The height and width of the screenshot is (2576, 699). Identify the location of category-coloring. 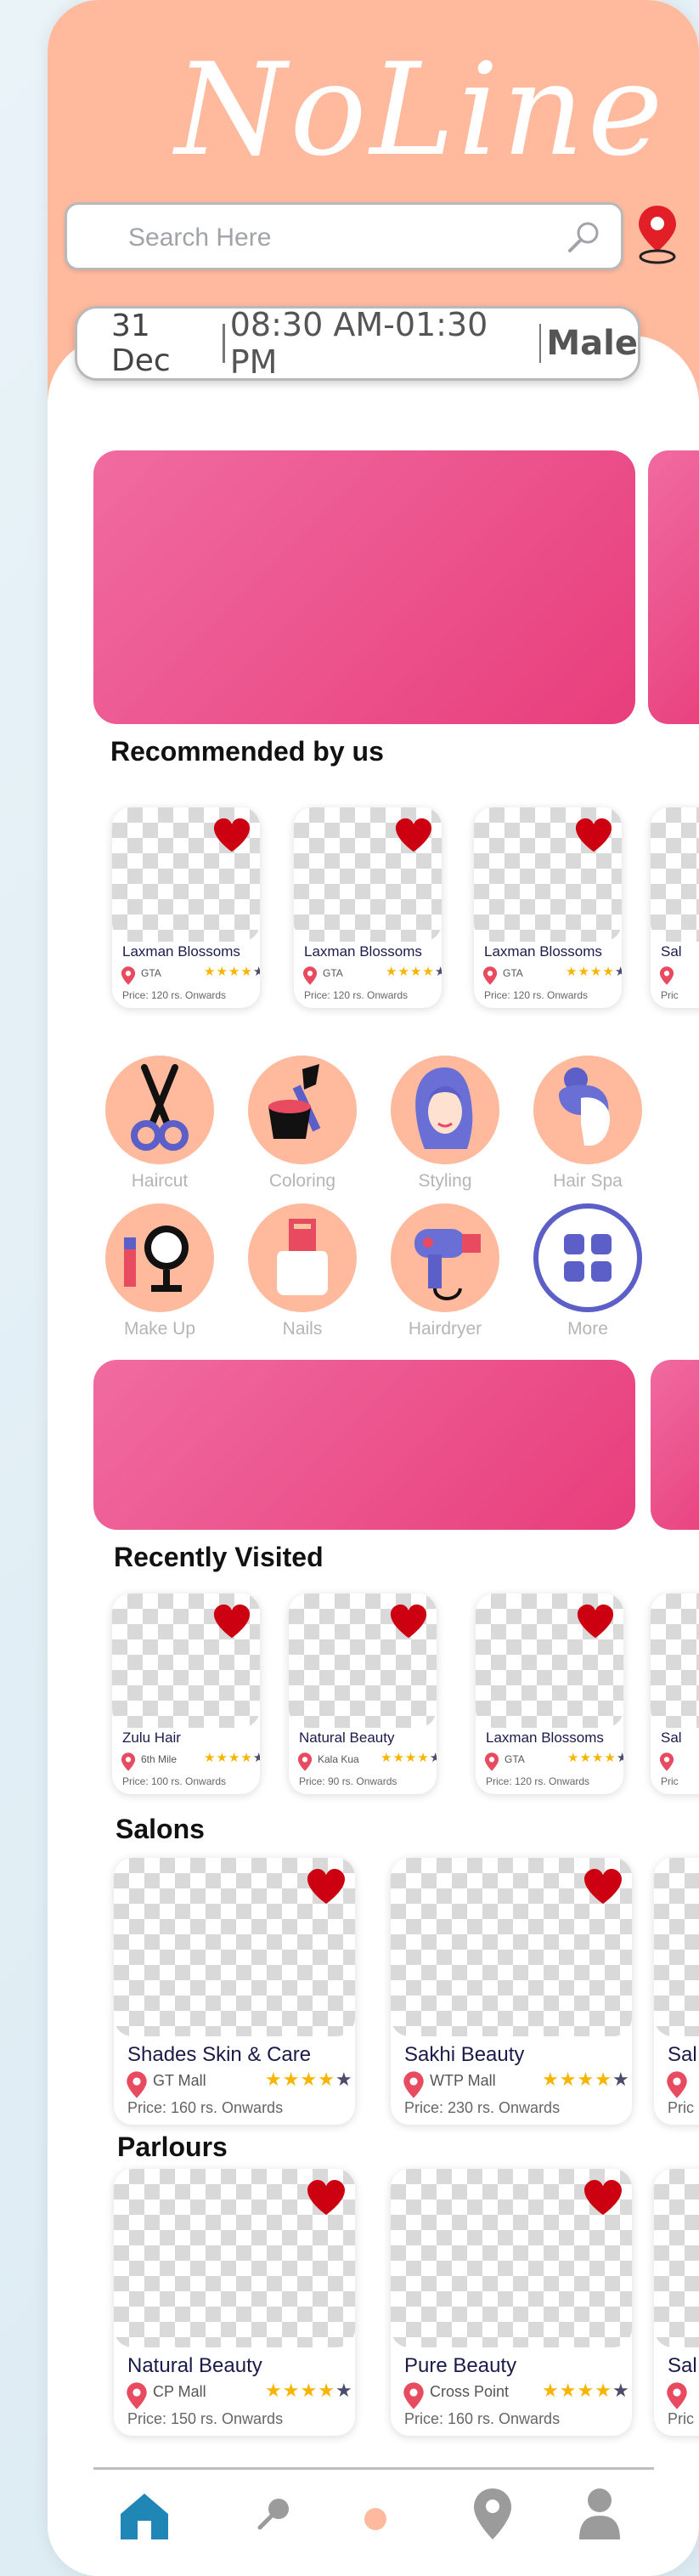
(302, 1110).